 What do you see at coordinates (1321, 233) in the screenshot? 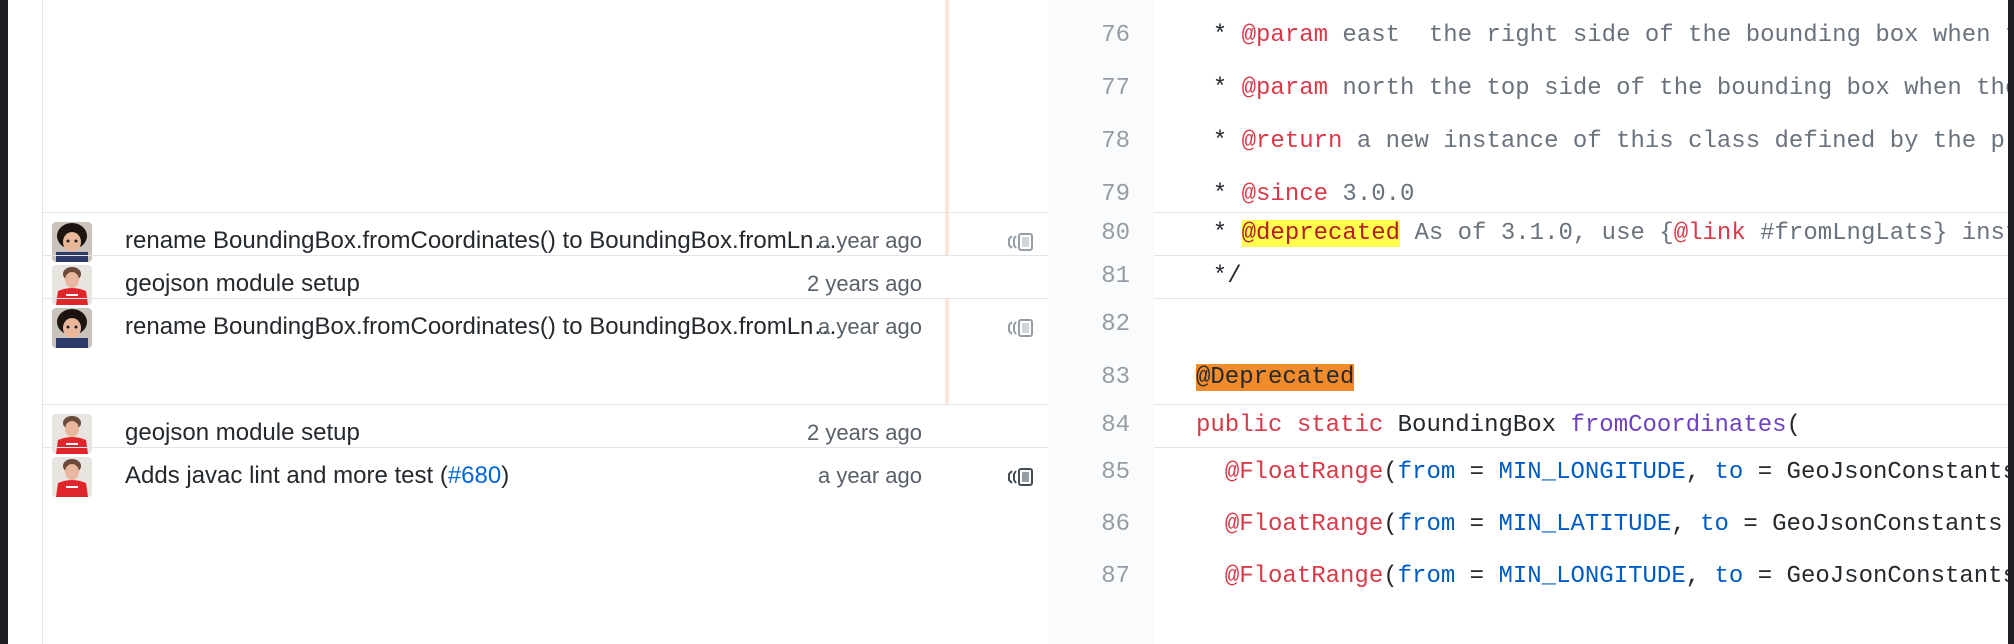
I see `search-highlight: @deprecated` at bounding box center [1321, 233].